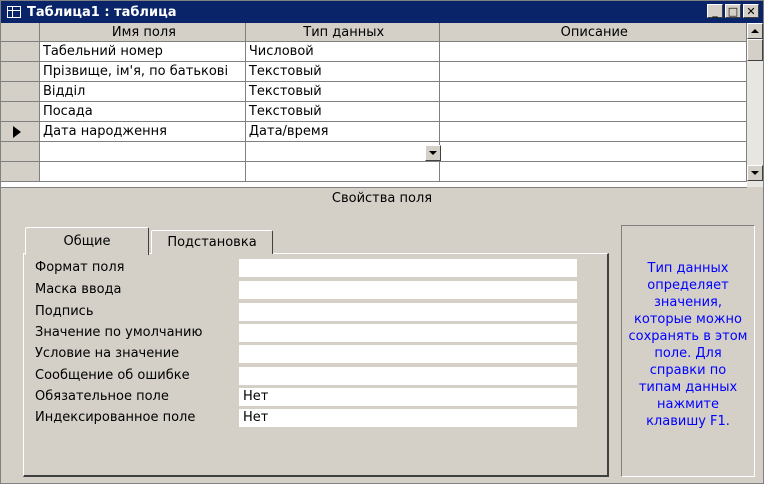 This screenshot has width=766, height=486. I want to click on table-row: Прізвище, ім'я, по батькові Текстовый, so click(374, 71).